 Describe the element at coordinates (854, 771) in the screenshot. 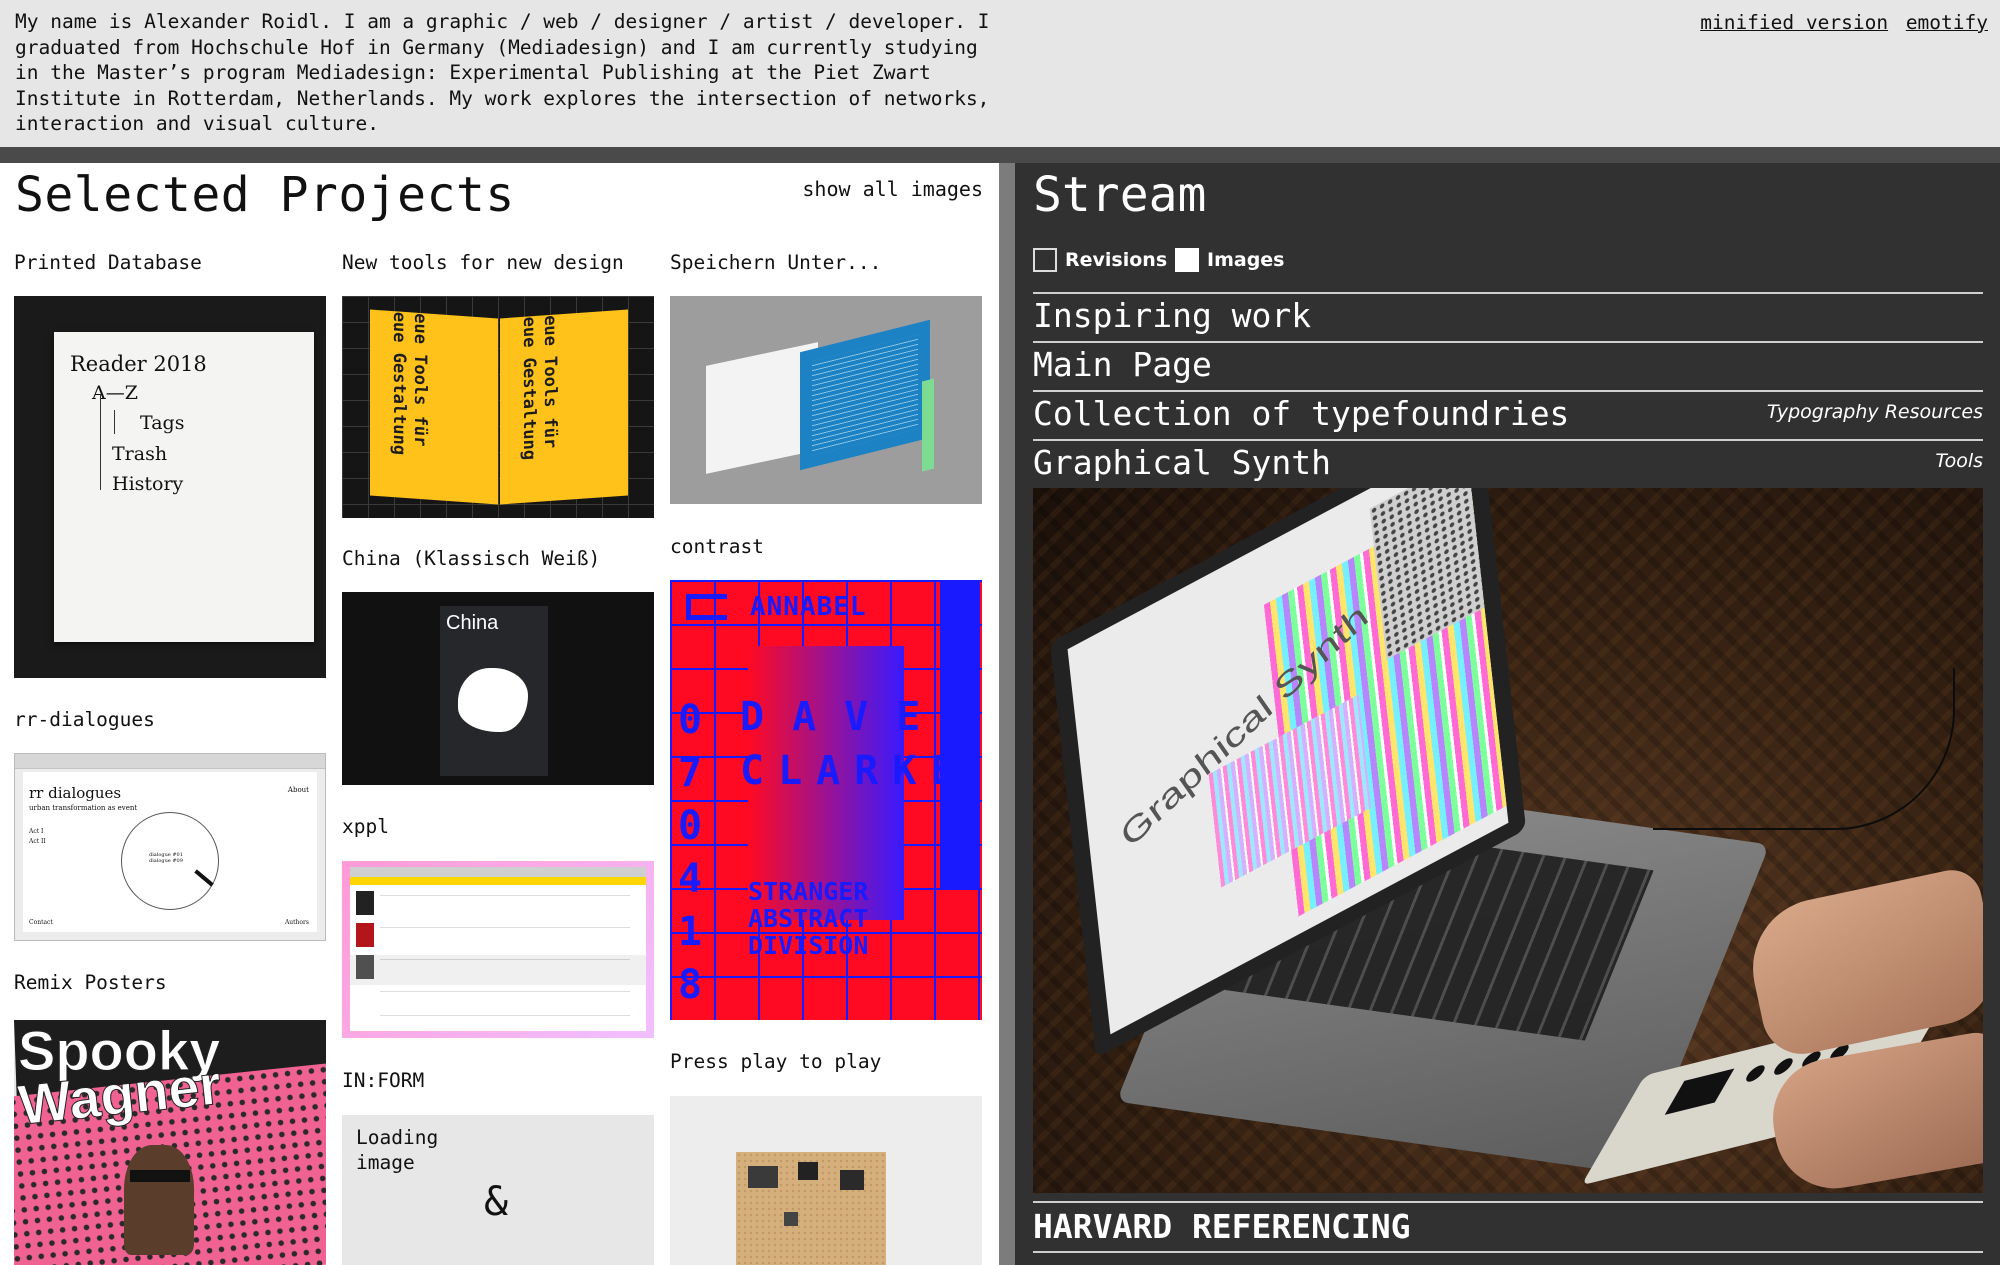

I see `contrast-clarke: CLARKE` at that location.